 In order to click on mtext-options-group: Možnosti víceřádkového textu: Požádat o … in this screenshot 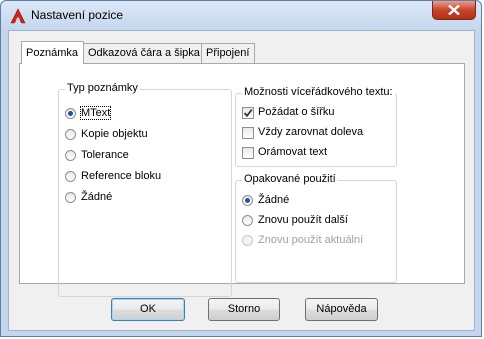, I will do `click(316, 126)`.